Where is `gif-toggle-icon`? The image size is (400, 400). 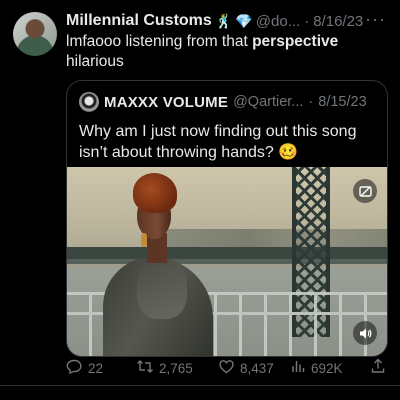 gif-toggle-icon is located at coordinates (365, 191).